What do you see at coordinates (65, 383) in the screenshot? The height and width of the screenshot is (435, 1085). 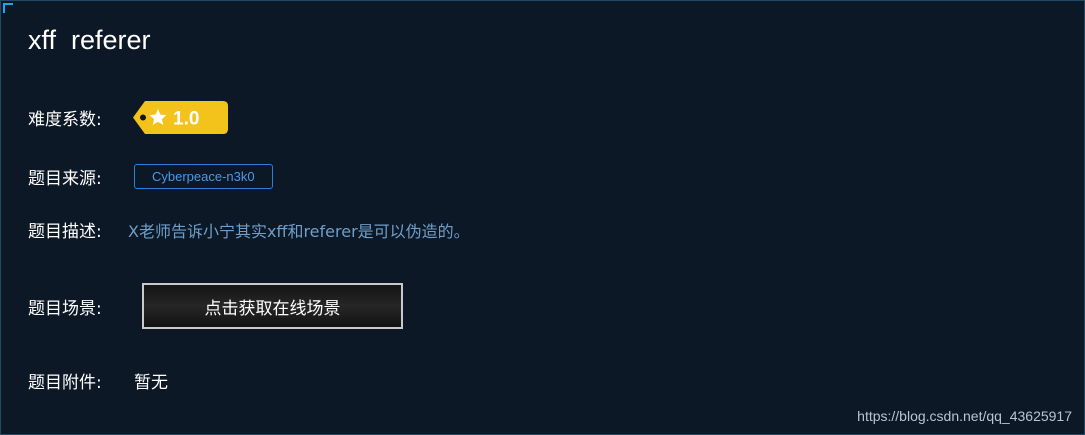 I see `attachment-label: 题目附件:` at bounding box center [65, 383].